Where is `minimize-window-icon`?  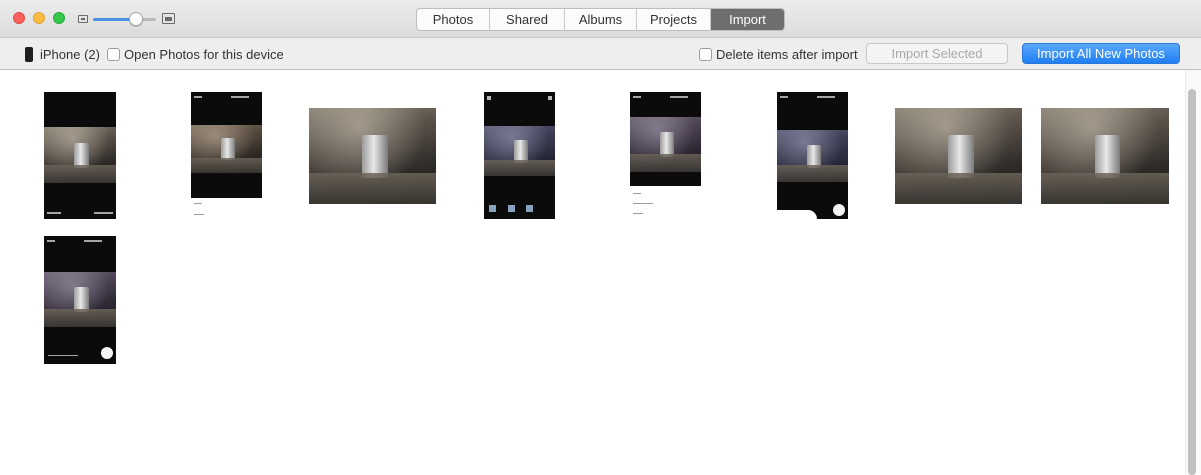 minimize-window-icon is located at coordinates (39, 18).